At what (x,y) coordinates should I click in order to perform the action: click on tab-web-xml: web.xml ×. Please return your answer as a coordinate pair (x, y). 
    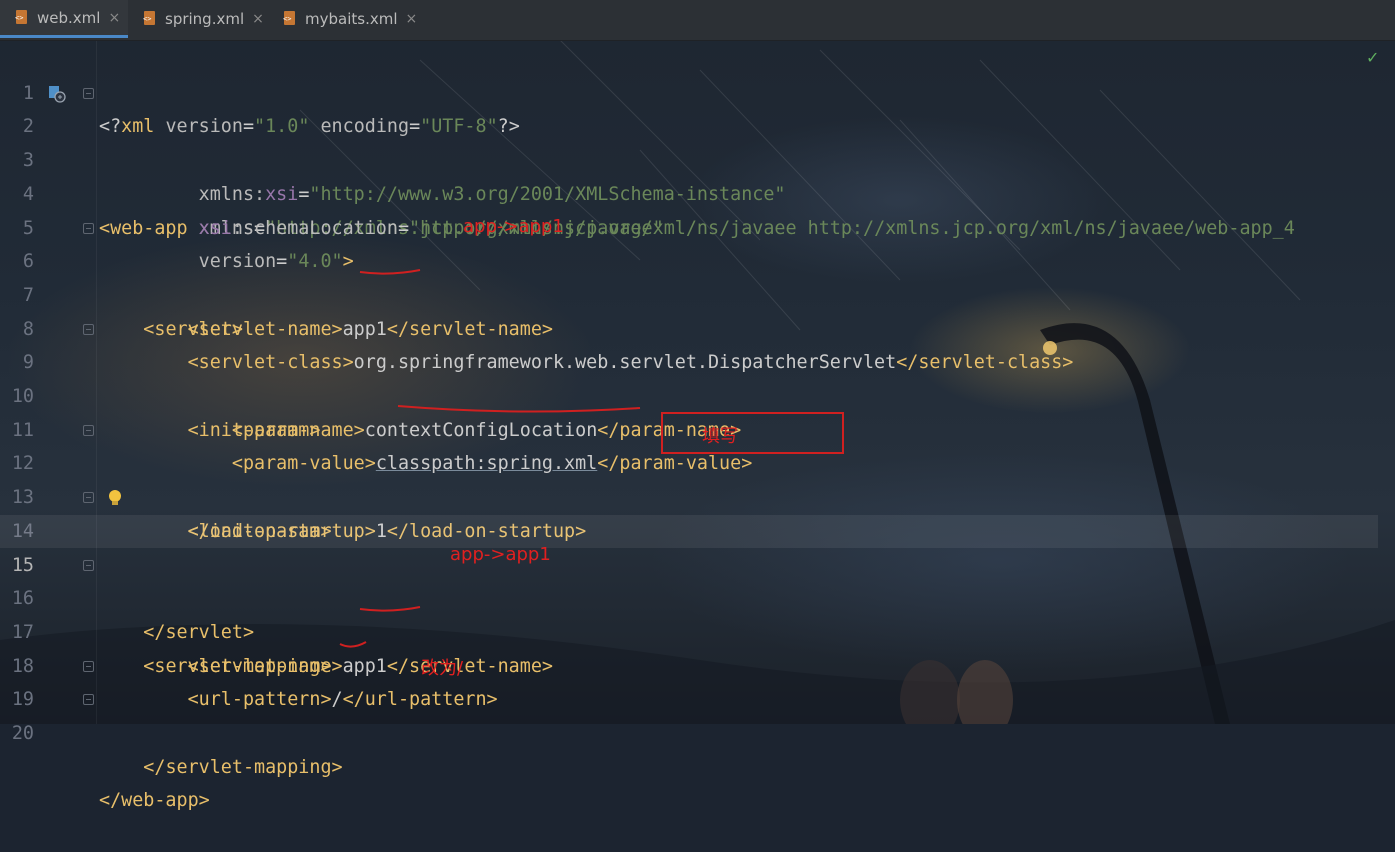
    Looking at the image, I should click on (64, 19).